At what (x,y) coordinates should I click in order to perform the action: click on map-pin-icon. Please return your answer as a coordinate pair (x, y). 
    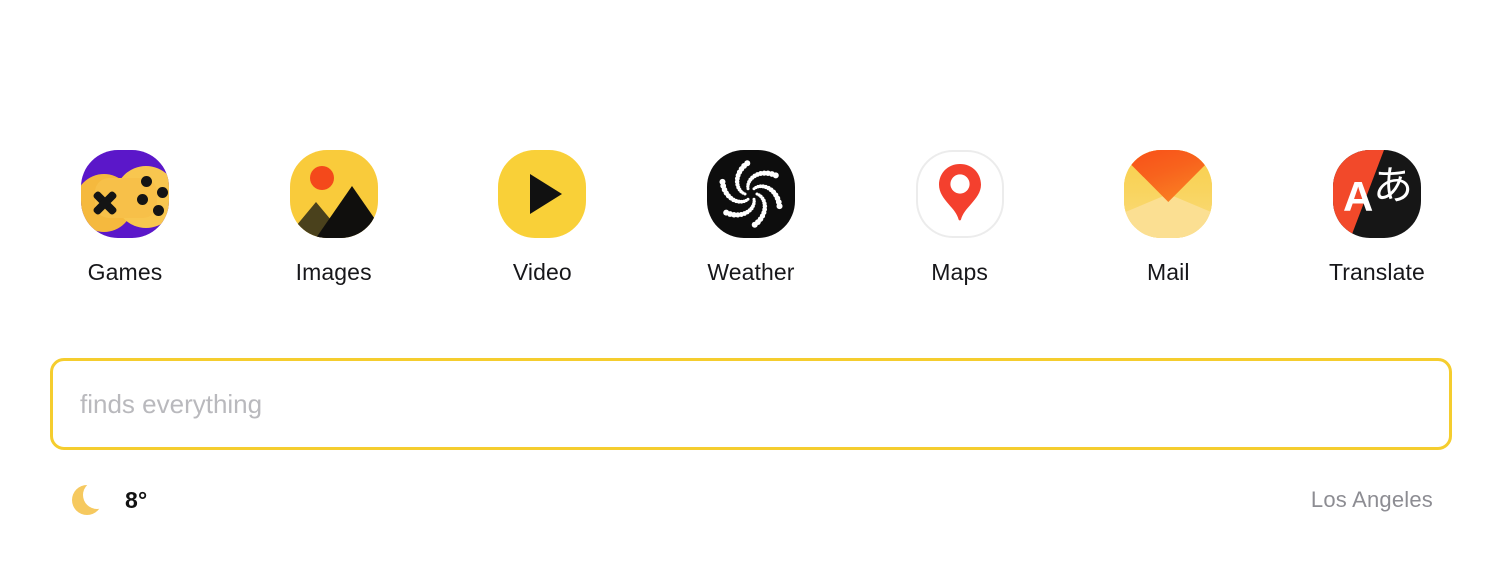
    Looking at the image, I should click on (959, 194).